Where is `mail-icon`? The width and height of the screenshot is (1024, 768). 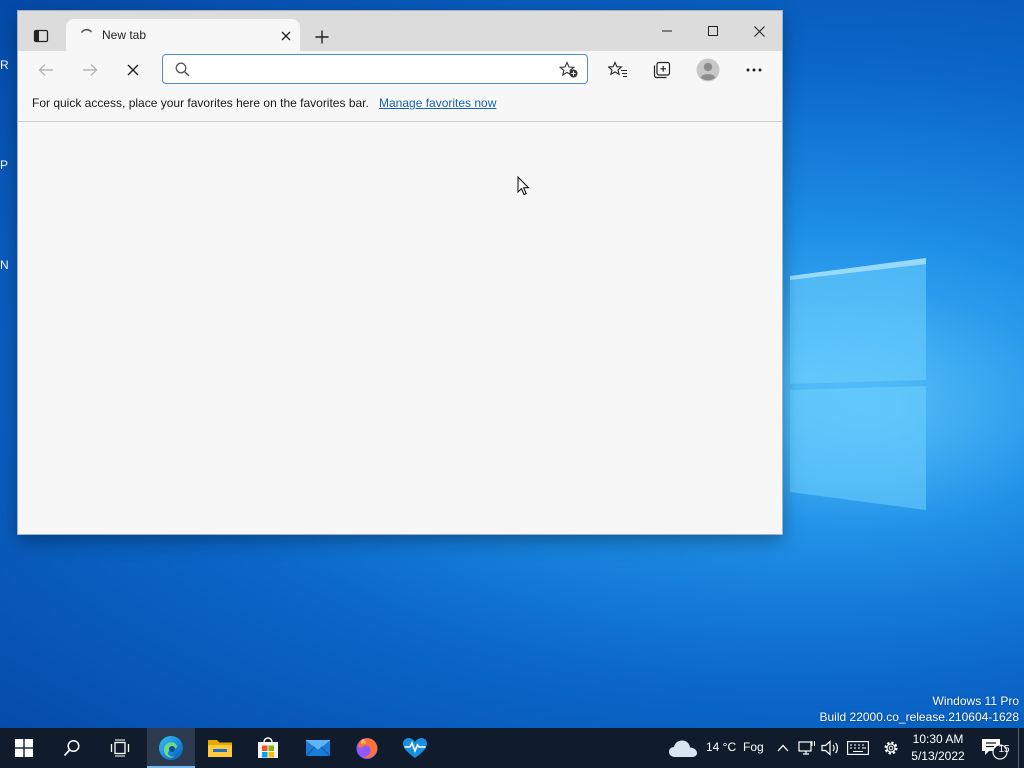
mail-icon is located at coordinates (318, 748).